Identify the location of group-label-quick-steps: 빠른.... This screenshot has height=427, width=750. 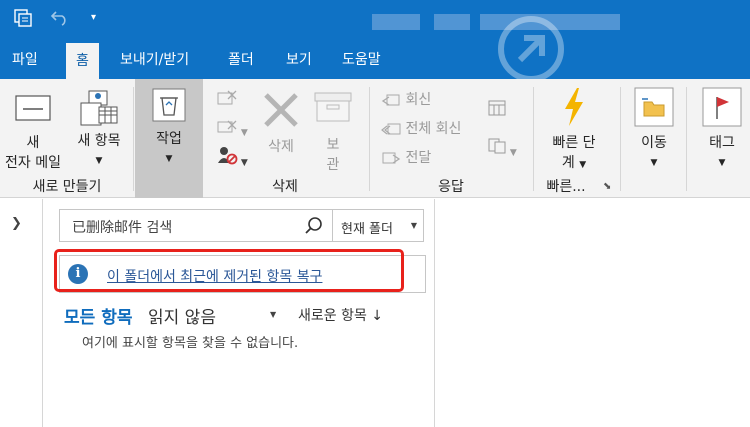
(566, 187).